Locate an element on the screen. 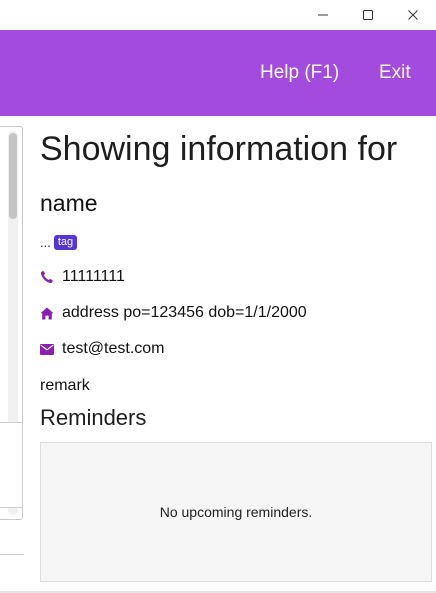 This screenshot has height=593, width=436. phone-row: 11111111 is located at coordinates (82, 277).